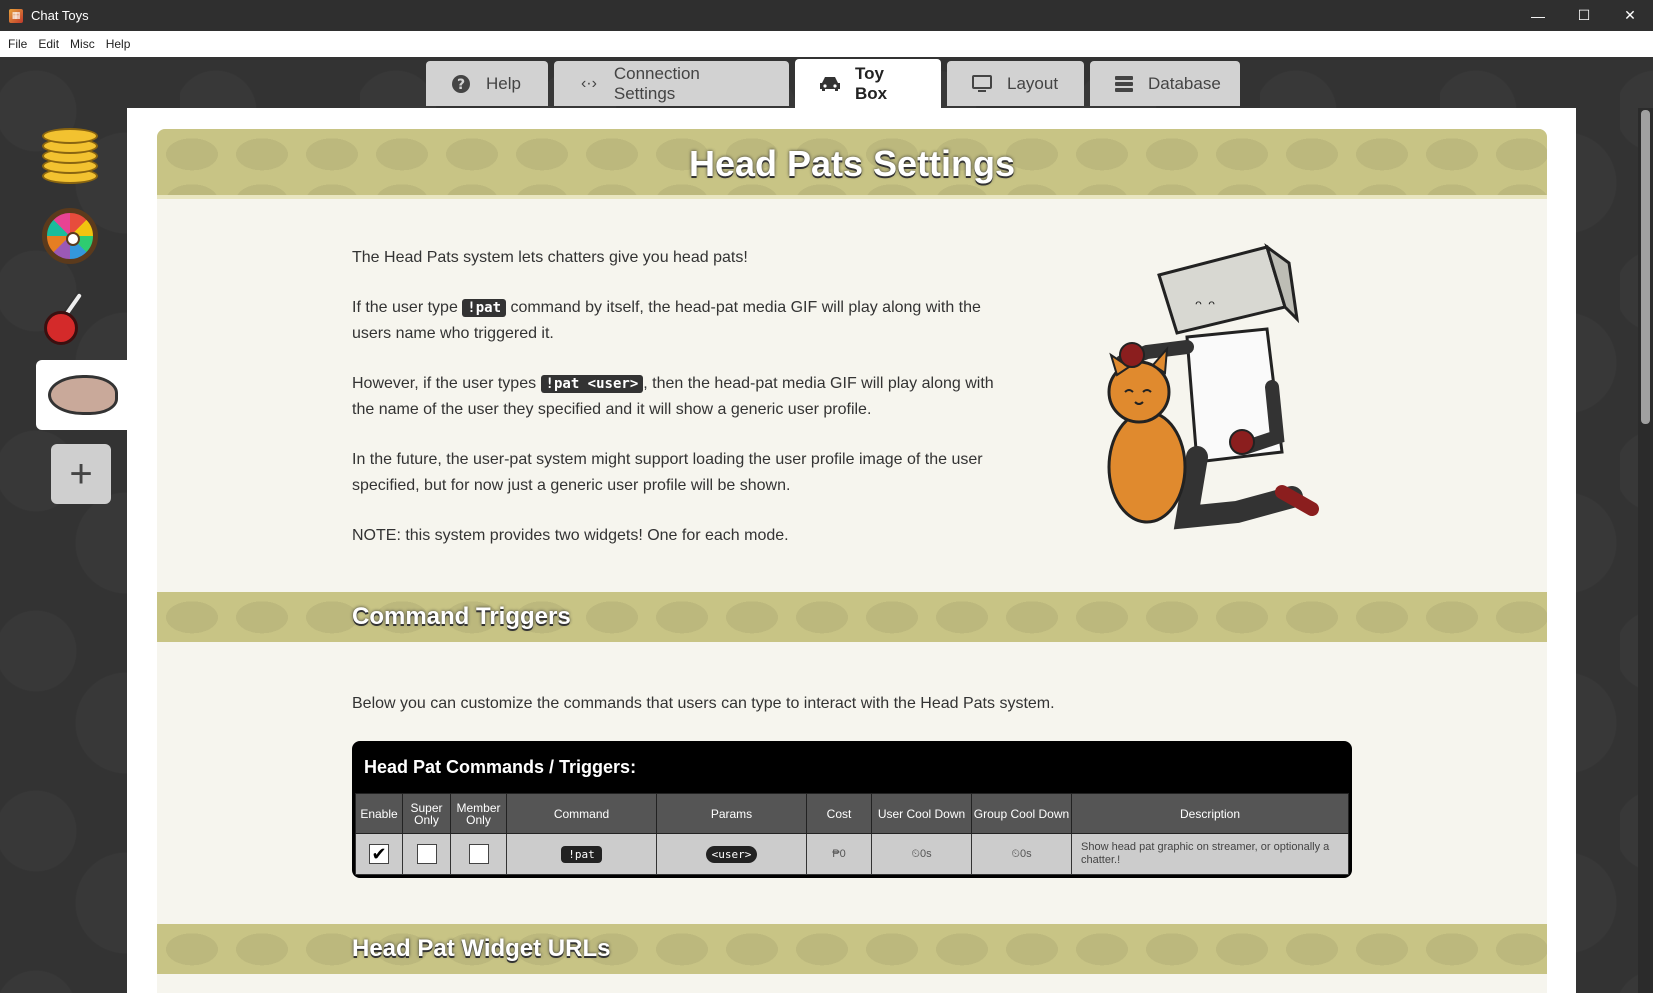 This screenshot has height=993, width=1653. What do you see at coordinates (60, 15) in the screenshot?
I see `window-title: Chat Toys` at bounding box center [60, 15].